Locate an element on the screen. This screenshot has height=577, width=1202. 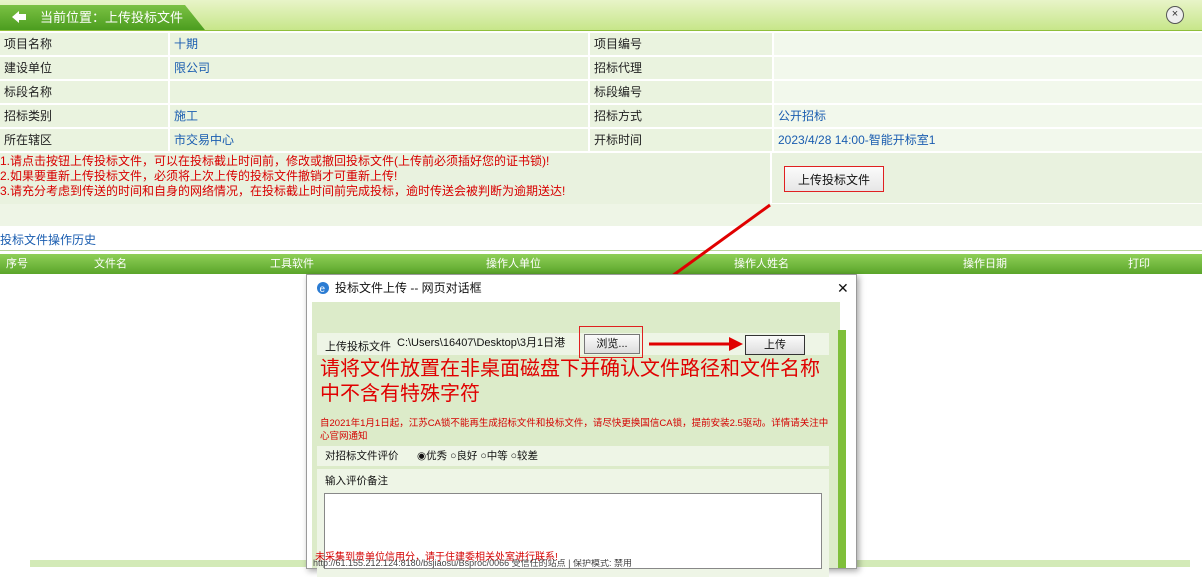
file-path-input: C:\Users\16407\Desktop\3月1日港 is located at coordinates (486, 343).